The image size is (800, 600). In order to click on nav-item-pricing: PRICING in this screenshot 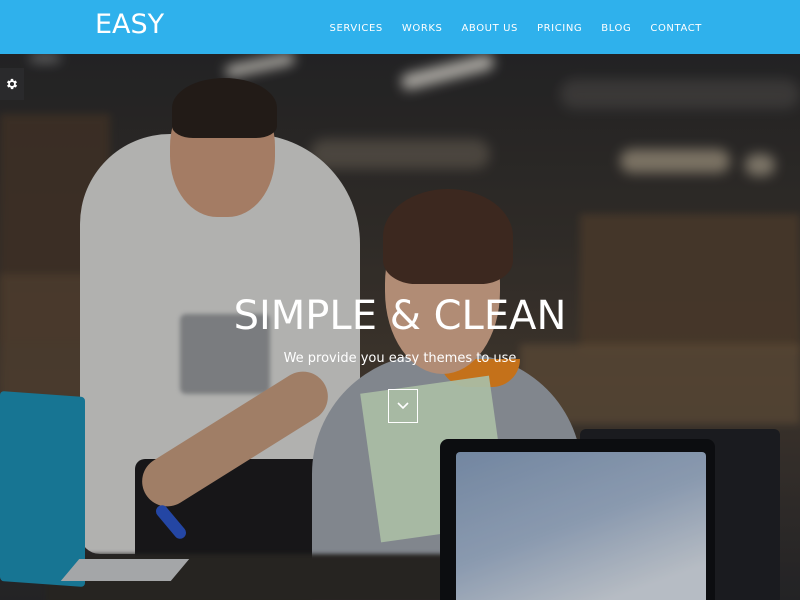, I will do `click(559, 27)`.